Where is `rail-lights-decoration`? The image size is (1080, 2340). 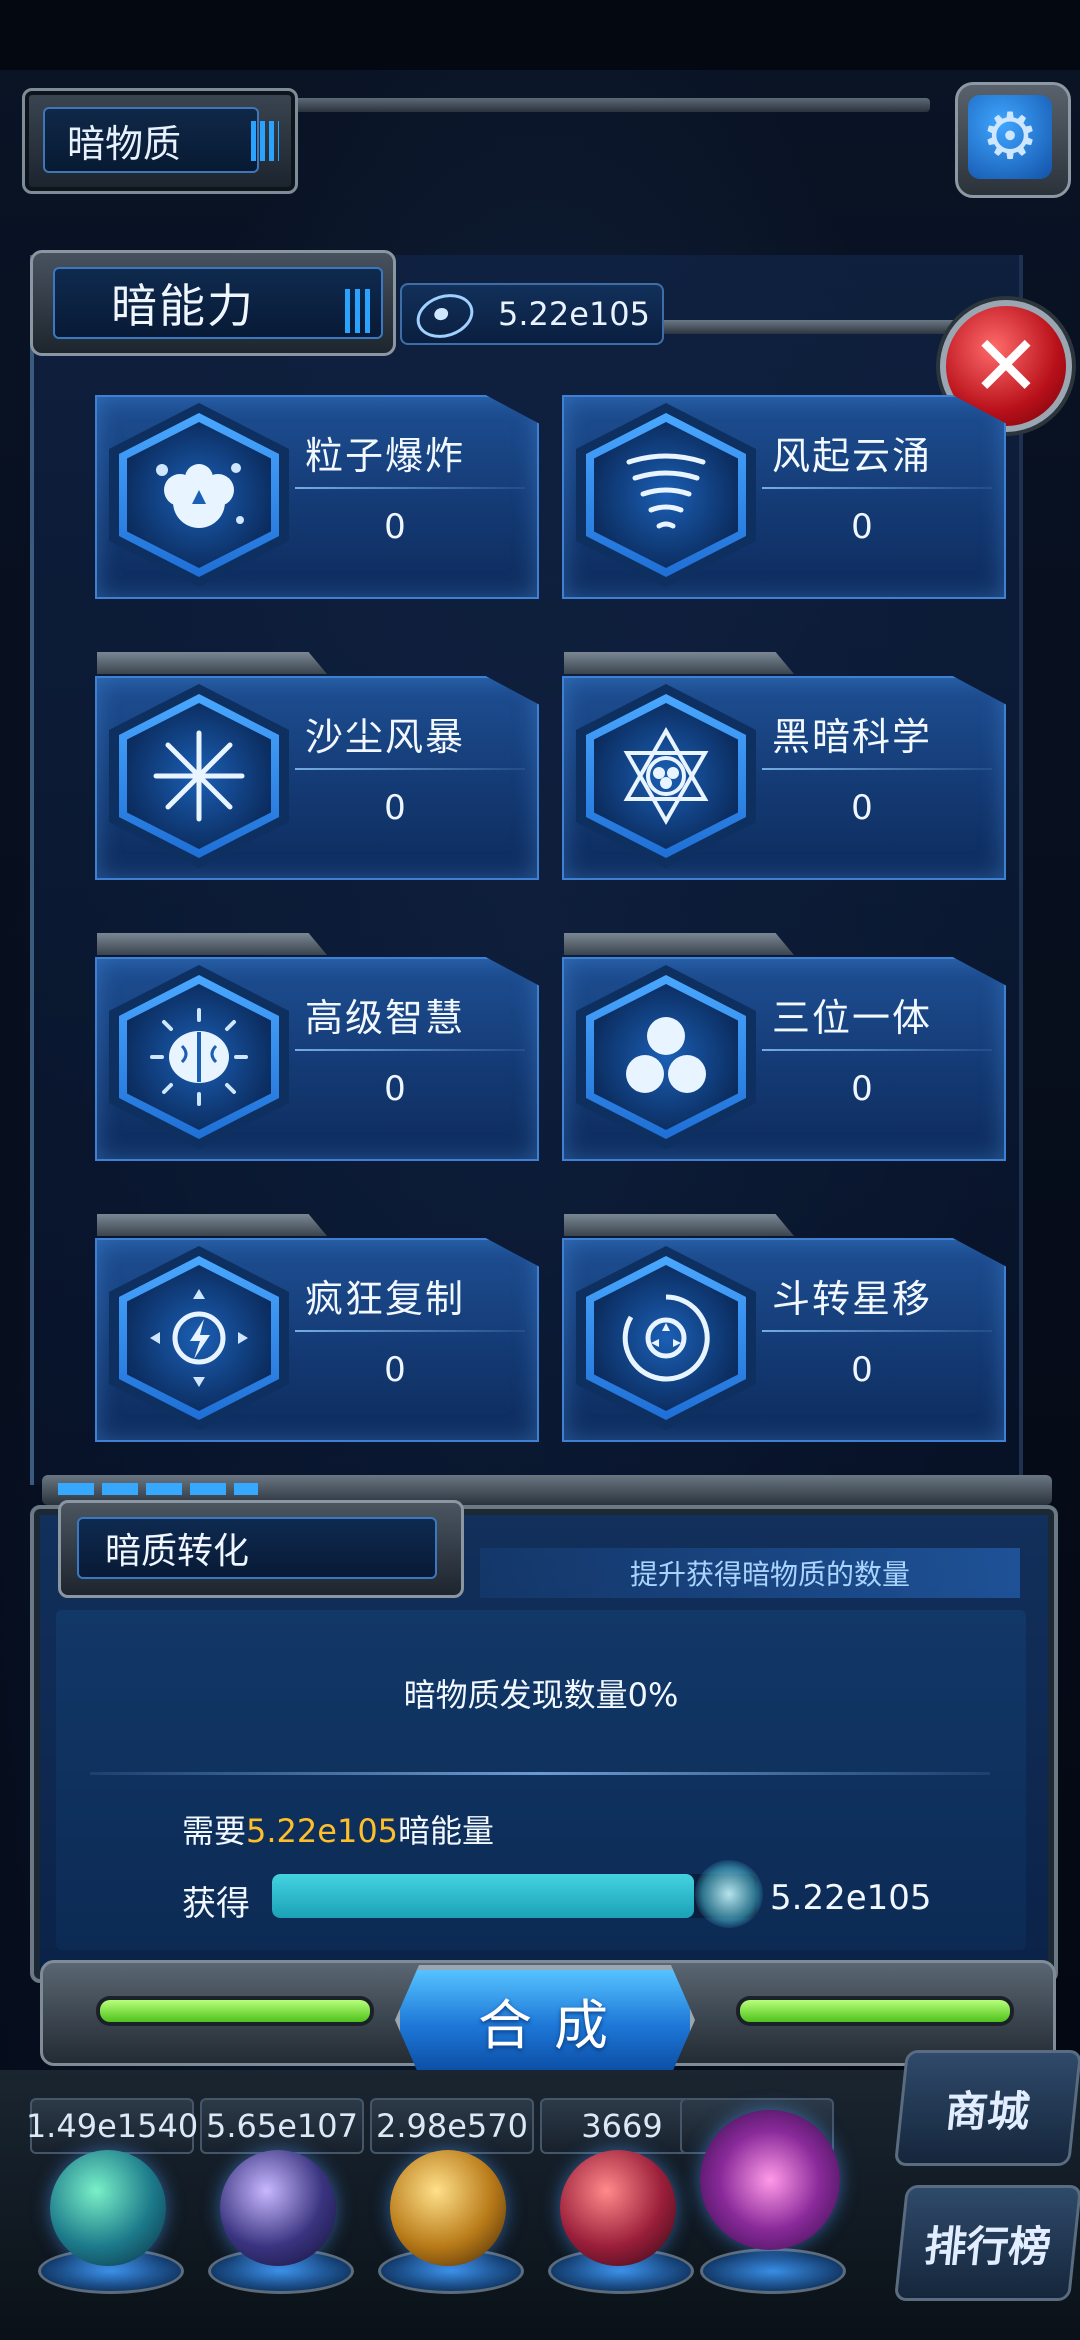 rail-lights-decoration is located at coordinates (158, 1489).